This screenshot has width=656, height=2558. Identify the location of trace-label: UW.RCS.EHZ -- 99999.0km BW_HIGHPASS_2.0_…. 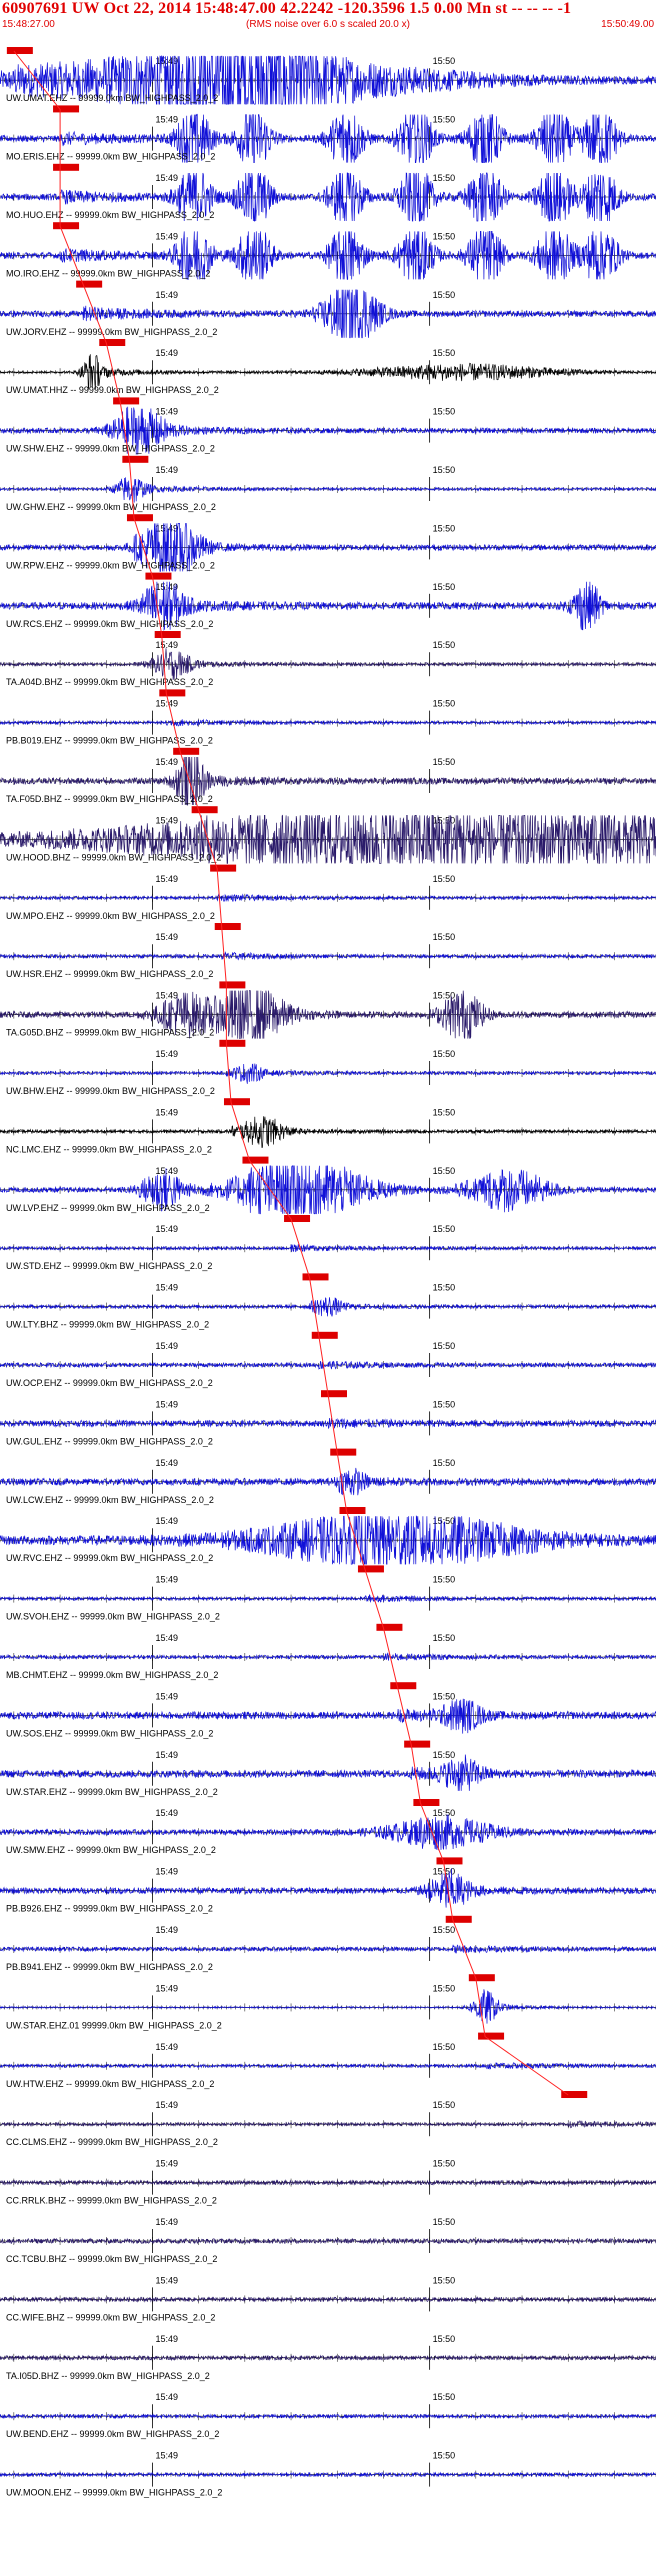
(109, 624).